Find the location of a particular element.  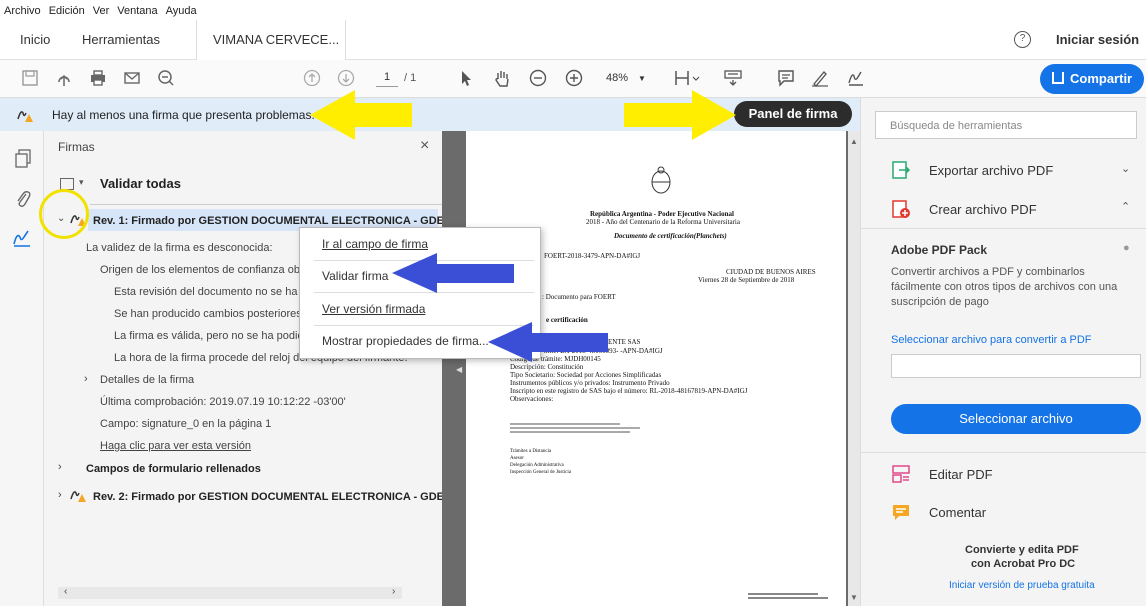

menu-bar: Archivo Edición Ver Ventana Ayuda is located at coordinates (573, 10).